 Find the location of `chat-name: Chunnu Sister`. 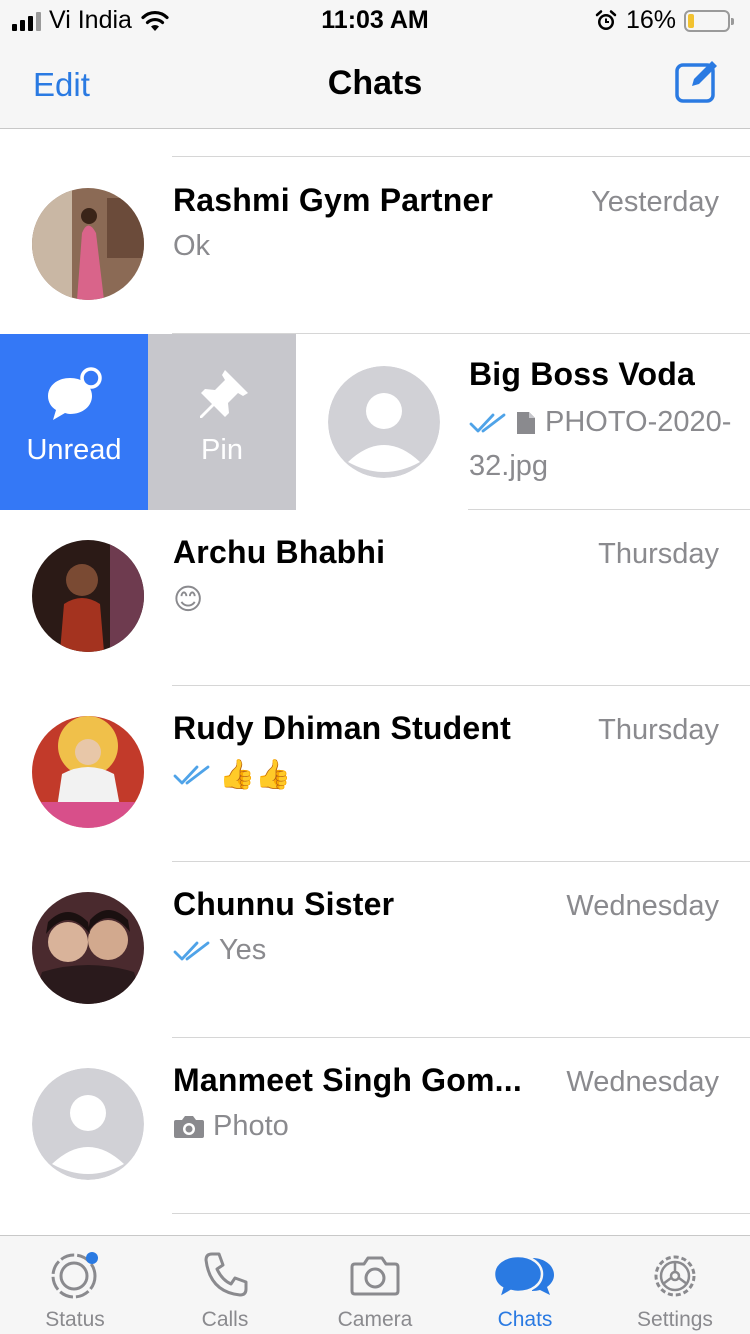

chat-name: Chunnu Sister is located at coordinates (284, 904).